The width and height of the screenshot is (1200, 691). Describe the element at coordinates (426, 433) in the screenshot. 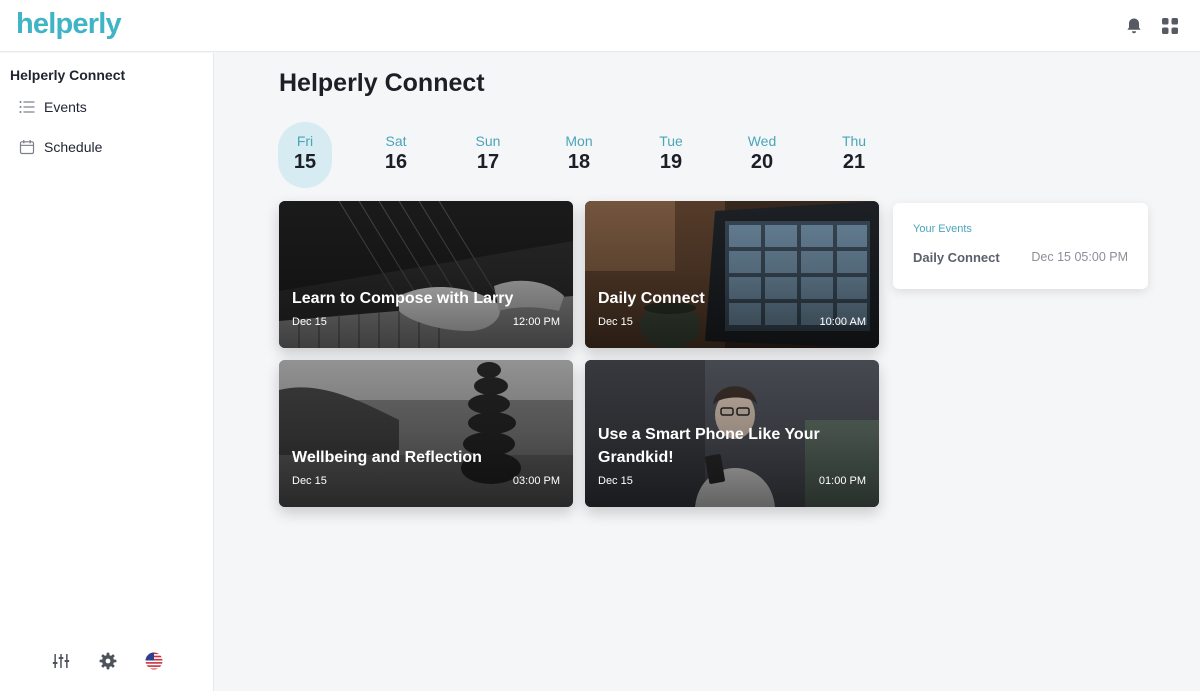

I see `event-card: Wellbeing and Reflection Dec 15 03:00 PM` at that location.